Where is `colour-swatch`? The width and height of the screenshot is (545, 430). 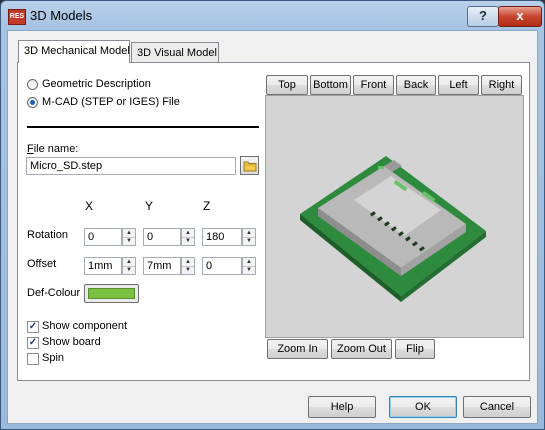 colour-swatch is located at coordinates (111, 293).